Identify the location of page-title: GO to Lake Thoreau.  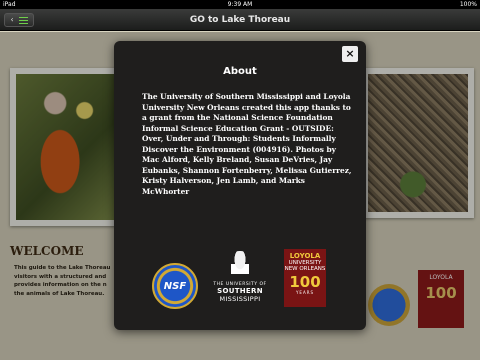
(240, 20).